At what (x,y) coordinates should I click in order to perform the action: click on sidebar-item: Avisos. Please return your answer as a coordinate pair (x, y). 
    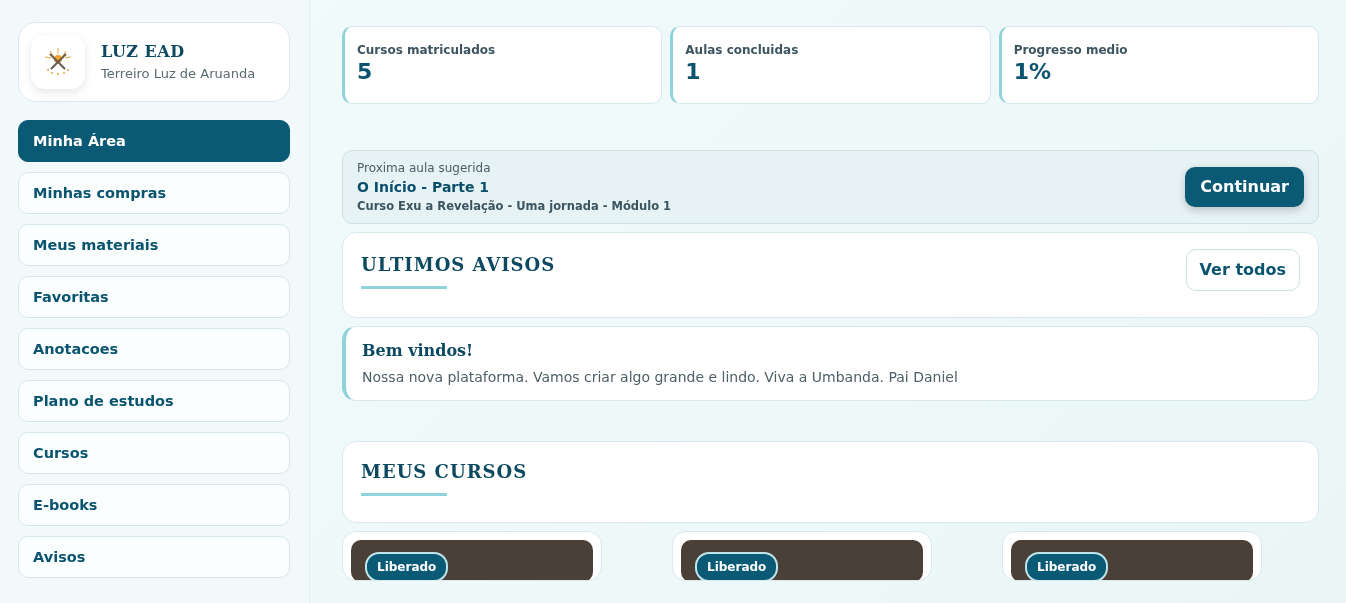
    Looking at the image, I should click on (154, 557).